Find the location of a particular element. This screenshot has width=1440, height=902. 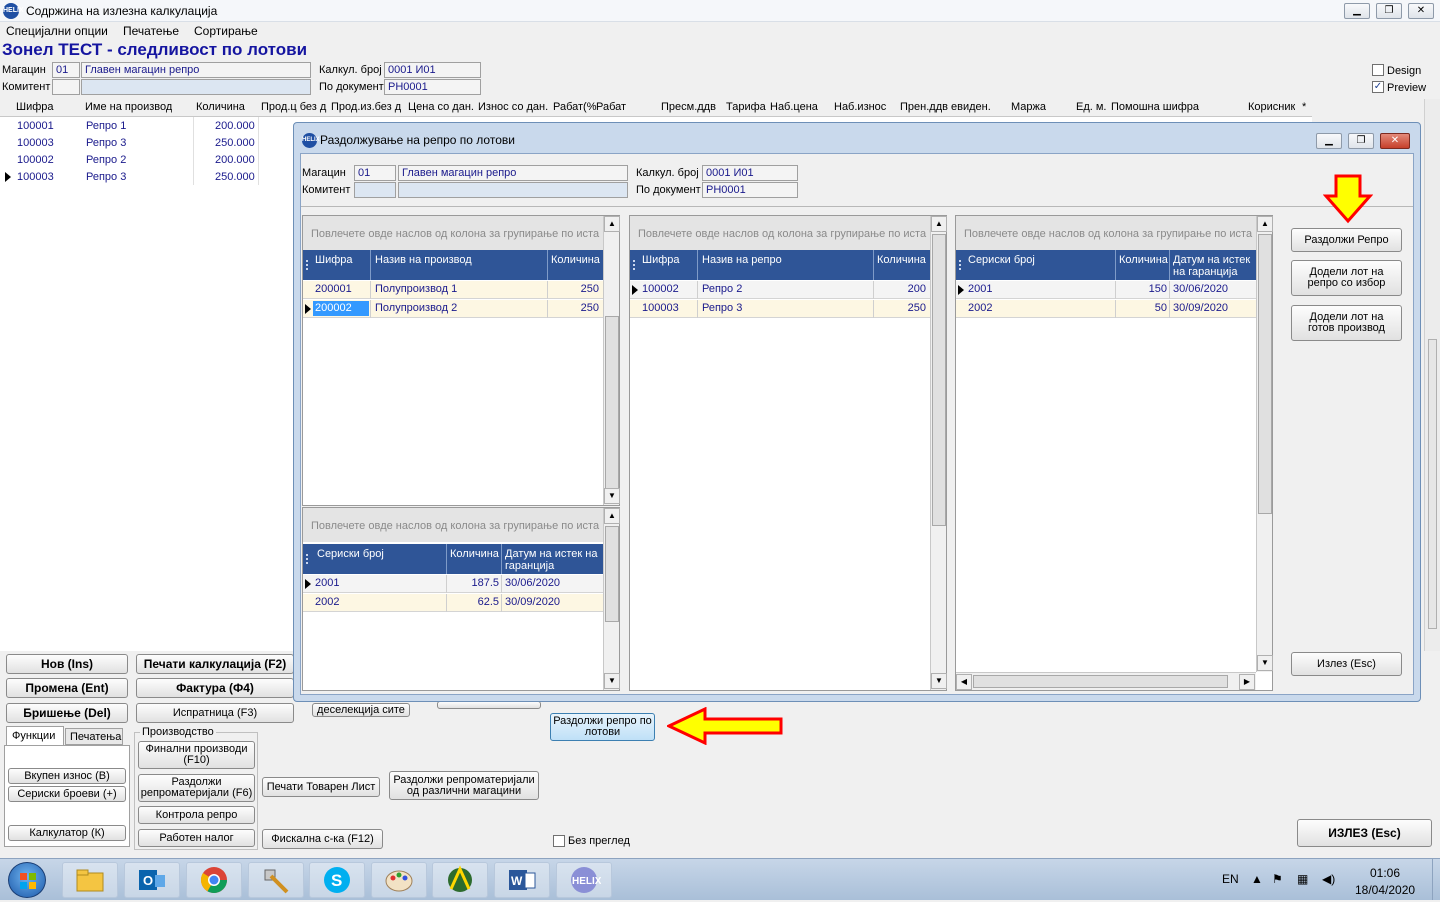

no-preview-checkbox is located at coordinates (559, 841).